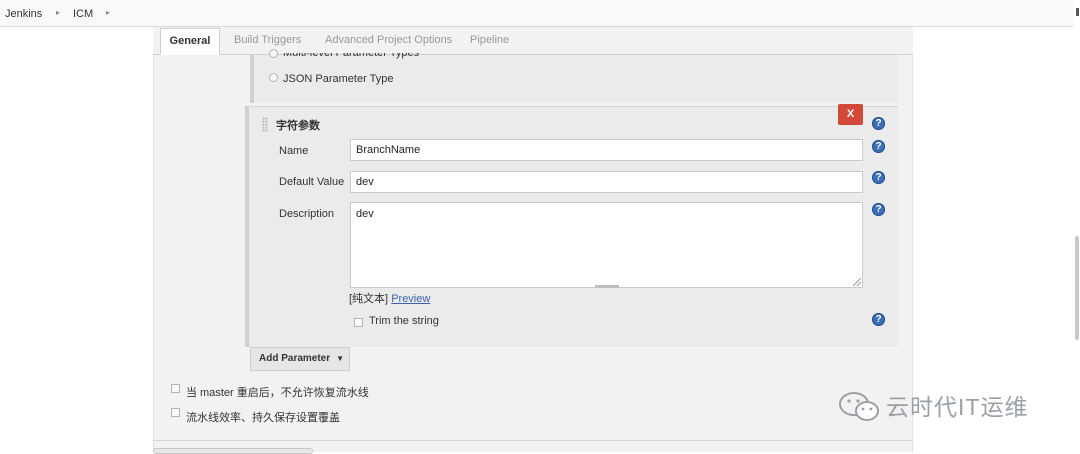 The image size is (1080, 454). I want to click on scrollbar-thumb, so click(1077, 288).